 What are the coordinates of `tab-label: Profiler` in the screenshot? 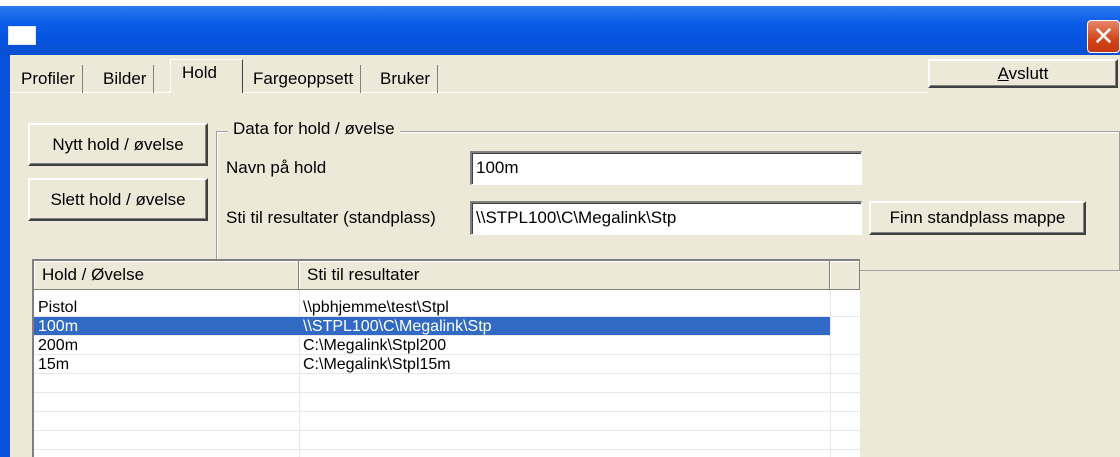 It's located at (48, 78).